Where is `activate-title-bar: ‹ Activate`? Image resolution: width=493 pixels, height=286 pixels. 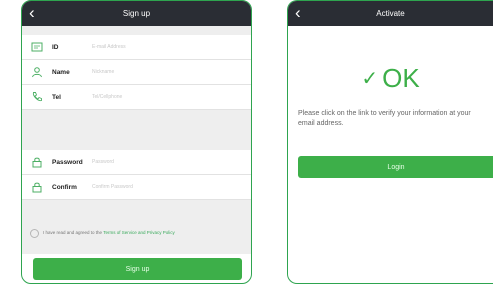 activate-title-bar: ‹ Activate is located at coordinates (390, 13).